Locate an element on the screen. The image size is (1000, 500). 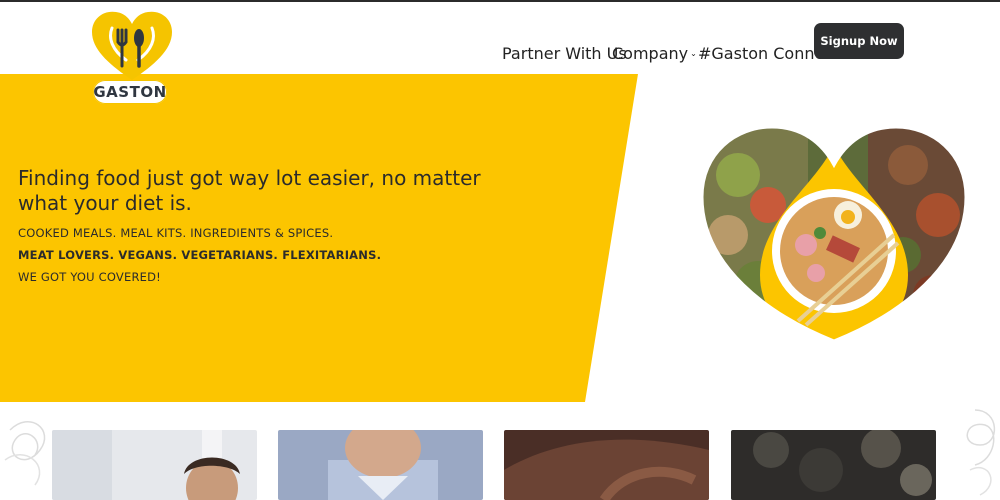
nav-company-label: Company is located at coordinates (650, 53).